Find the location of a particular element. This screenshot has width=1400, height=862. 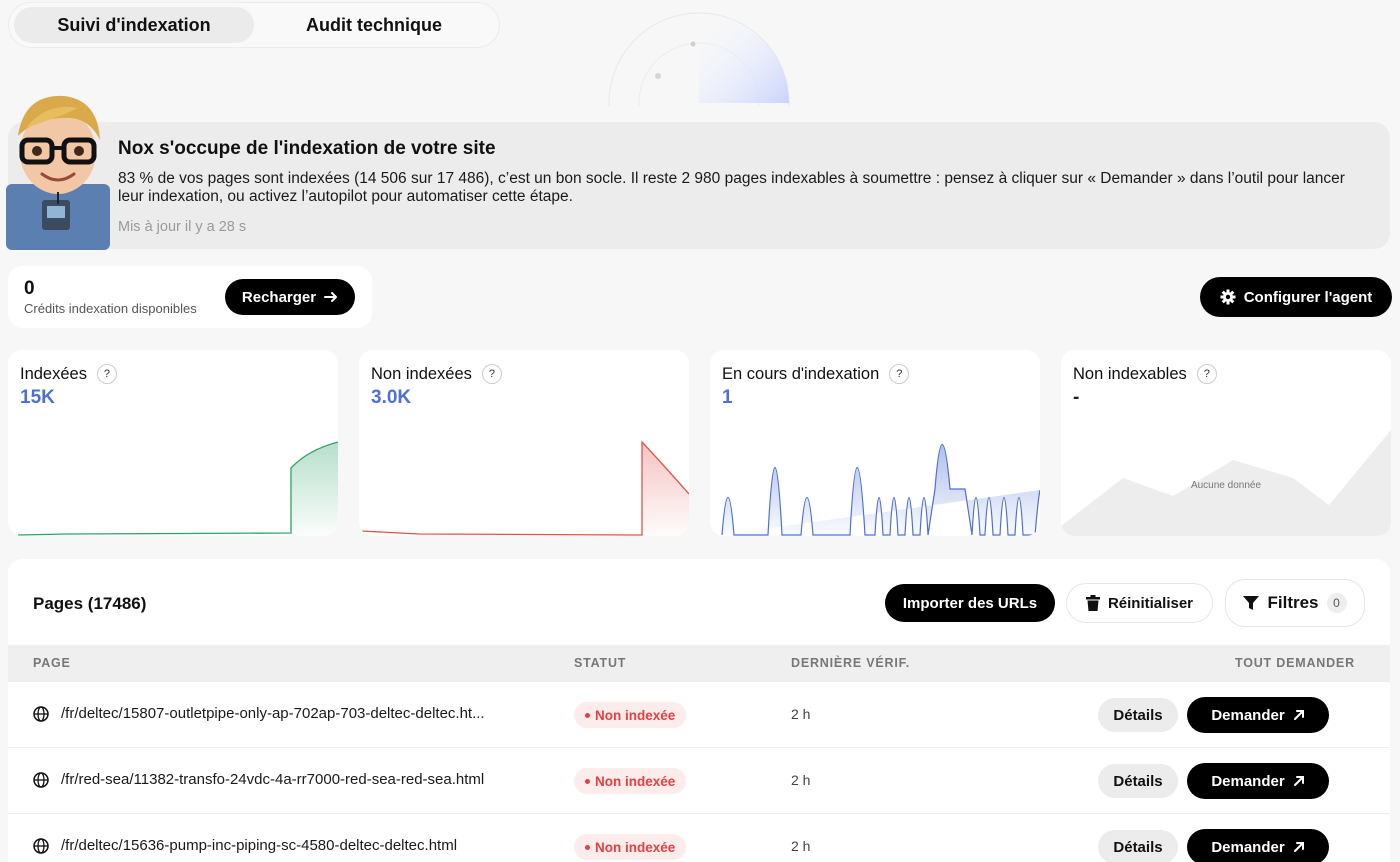

indexed-sparkline is located at coordinates (177, 488).